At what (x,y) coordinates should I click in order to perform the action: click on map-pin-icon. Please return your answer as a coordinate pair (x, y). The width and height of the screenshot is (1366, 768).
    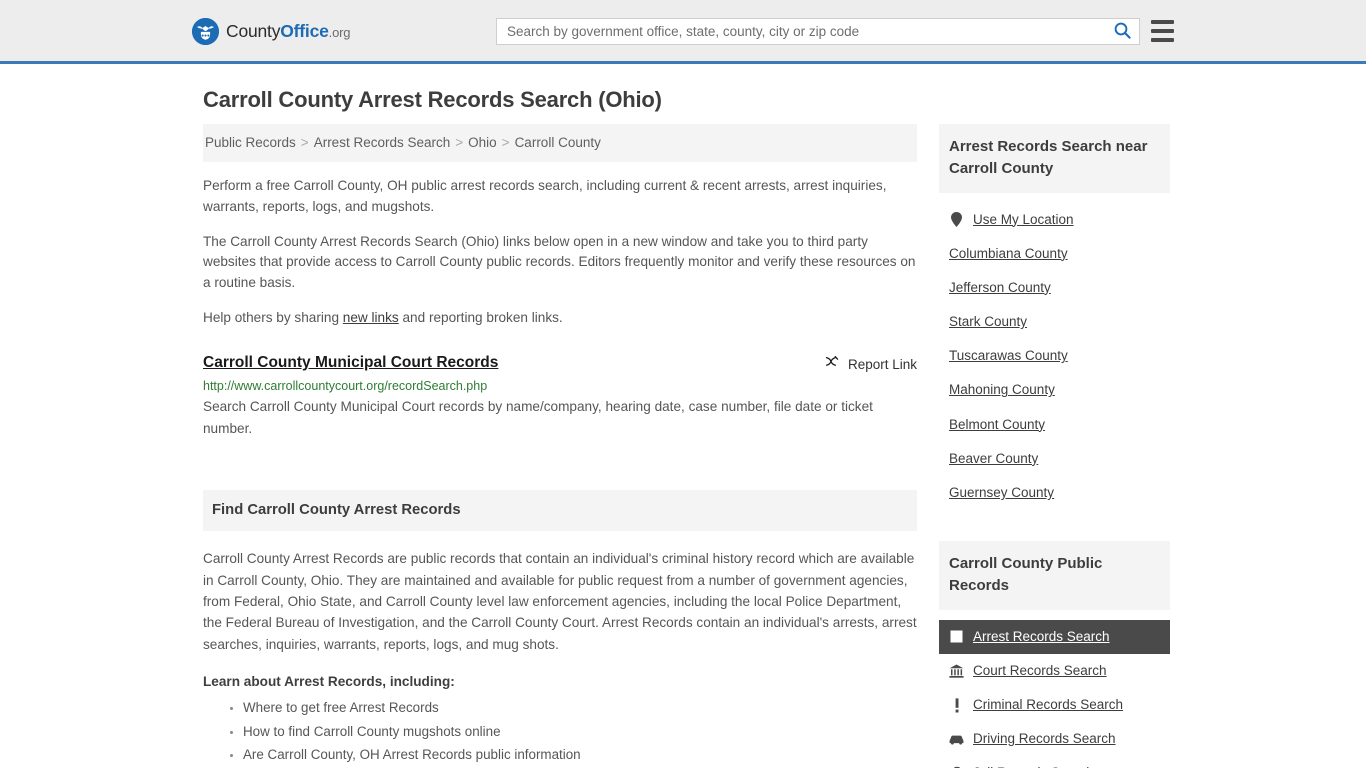
    Looking at the image, I should click on (956, 220).